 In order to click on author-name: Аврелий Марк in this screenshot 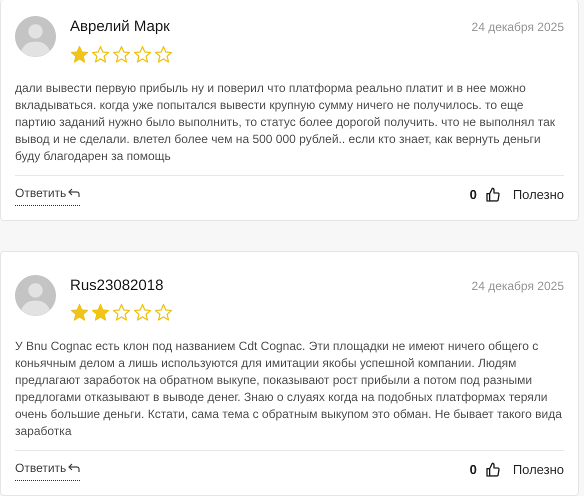, I will do `click(120, 27)`.